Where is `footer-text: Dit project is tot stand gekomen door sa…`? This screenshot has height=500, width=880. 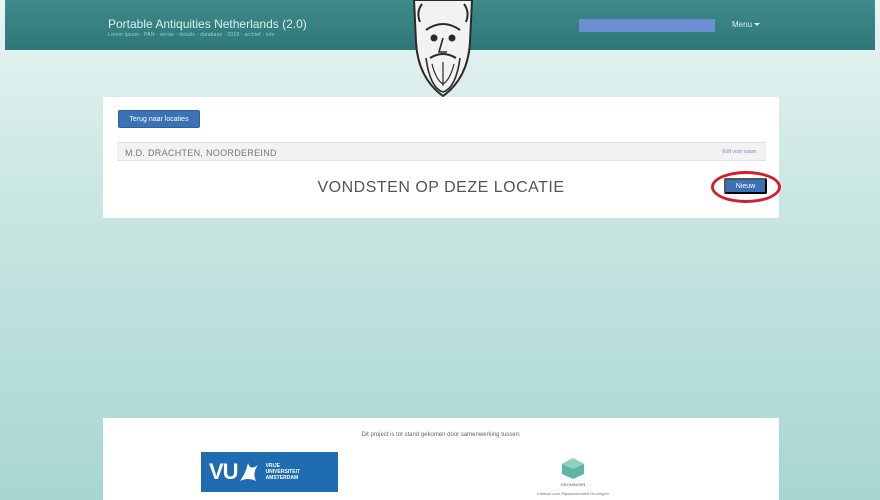 footer-text: Dit project is tot stand gekomen door sa… is located at coordinates (441, 435).